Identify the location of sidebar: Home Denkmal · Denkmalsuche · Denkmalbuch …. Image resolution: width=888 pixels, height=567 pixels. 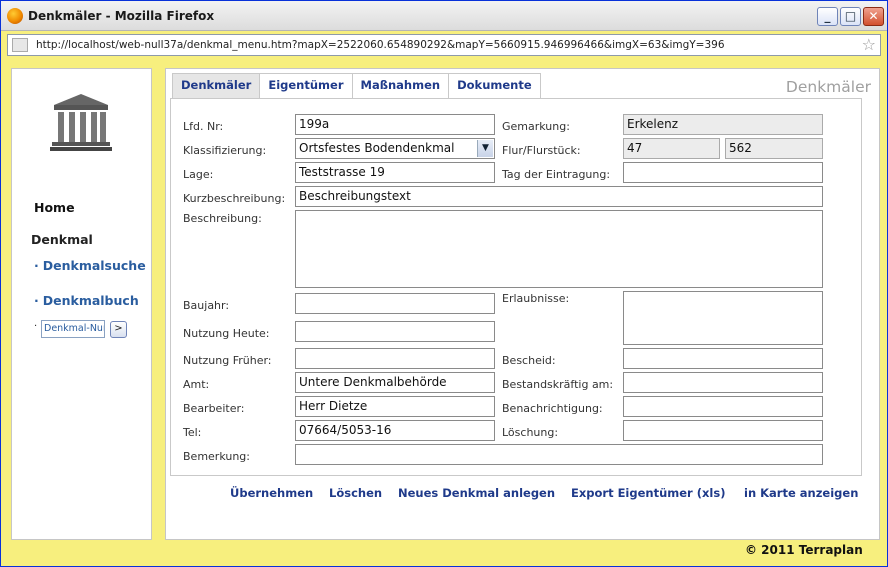
(81, 304).